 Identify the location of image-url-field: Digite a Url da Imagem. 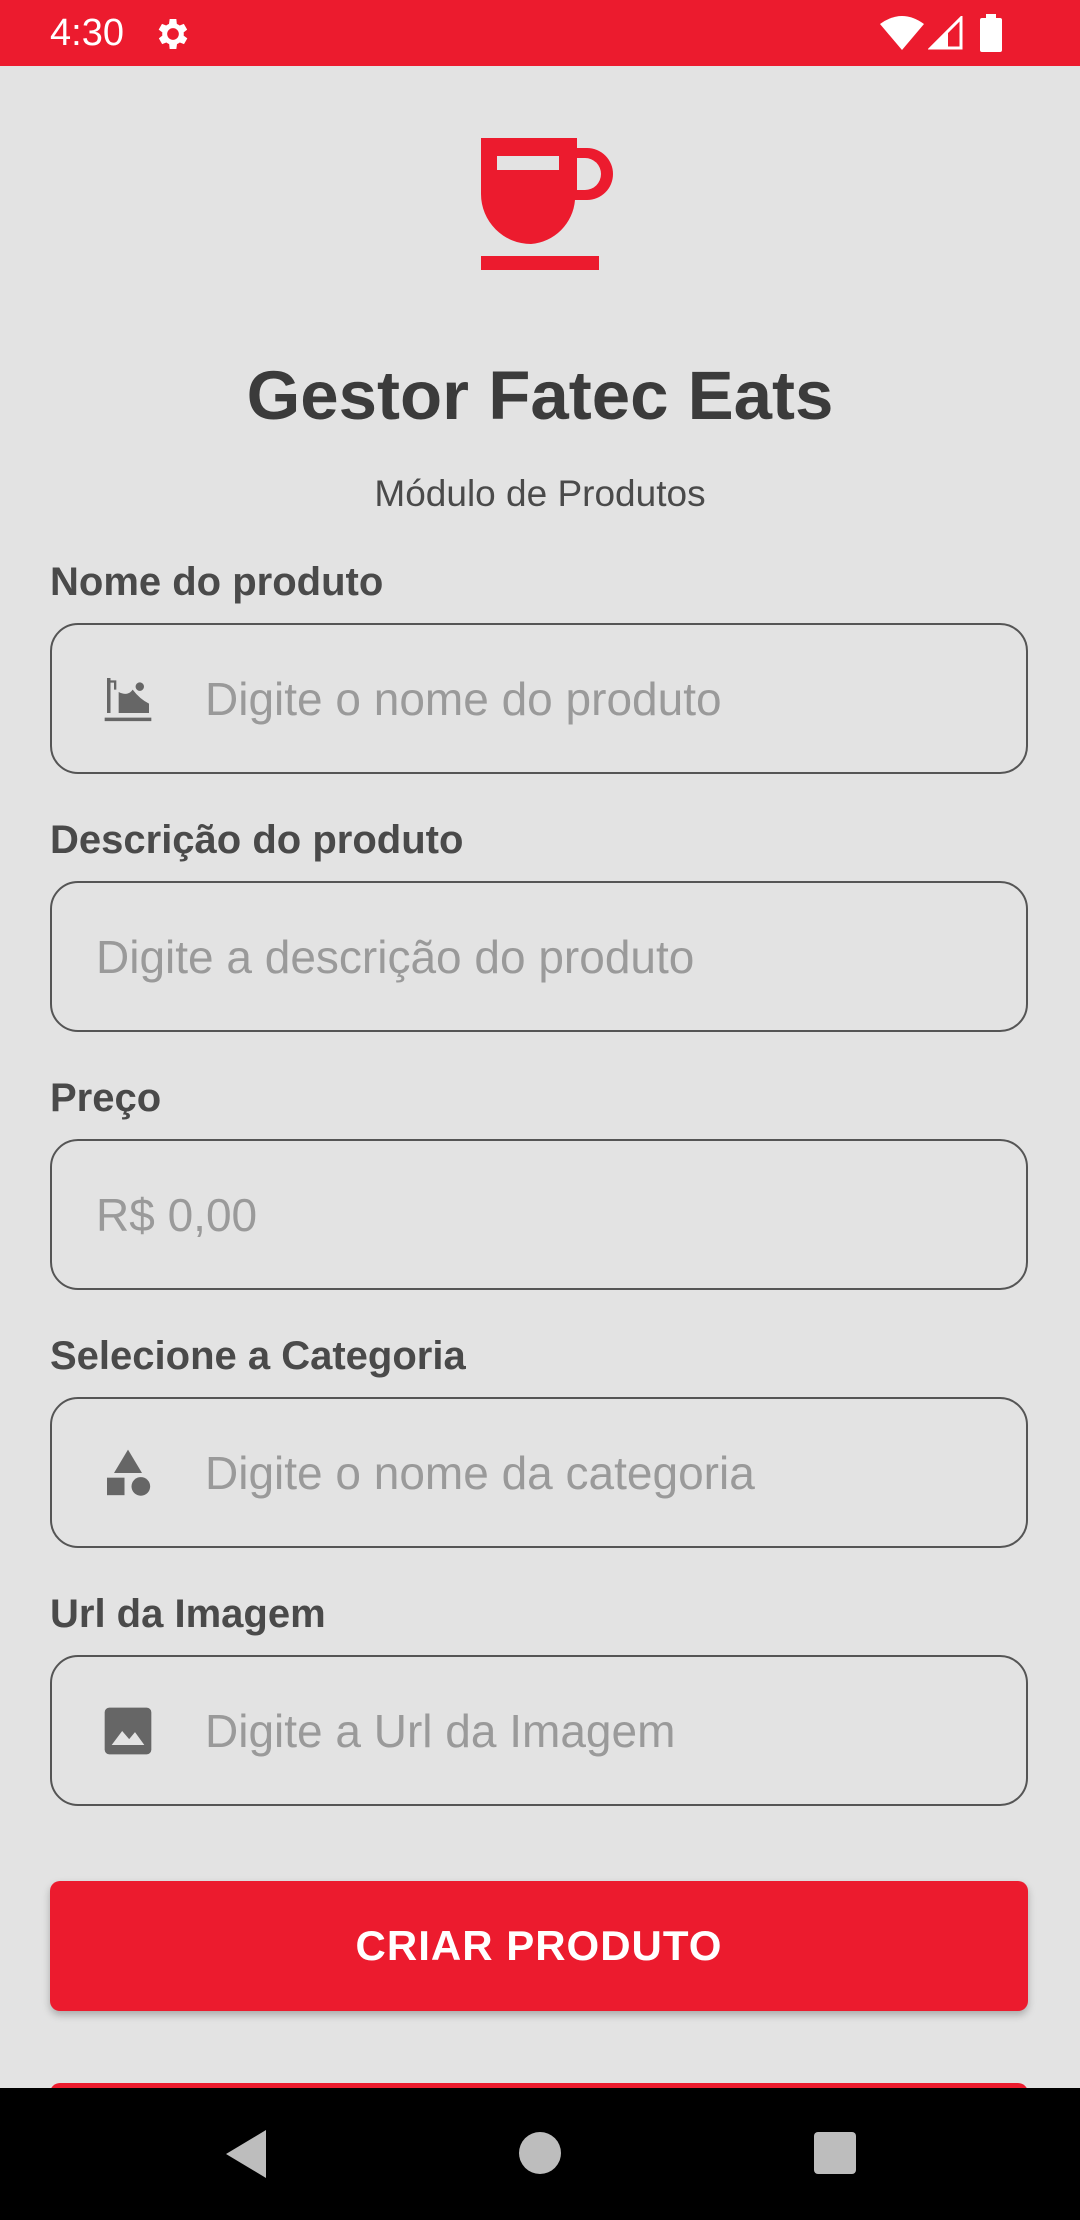
(539, 1730).